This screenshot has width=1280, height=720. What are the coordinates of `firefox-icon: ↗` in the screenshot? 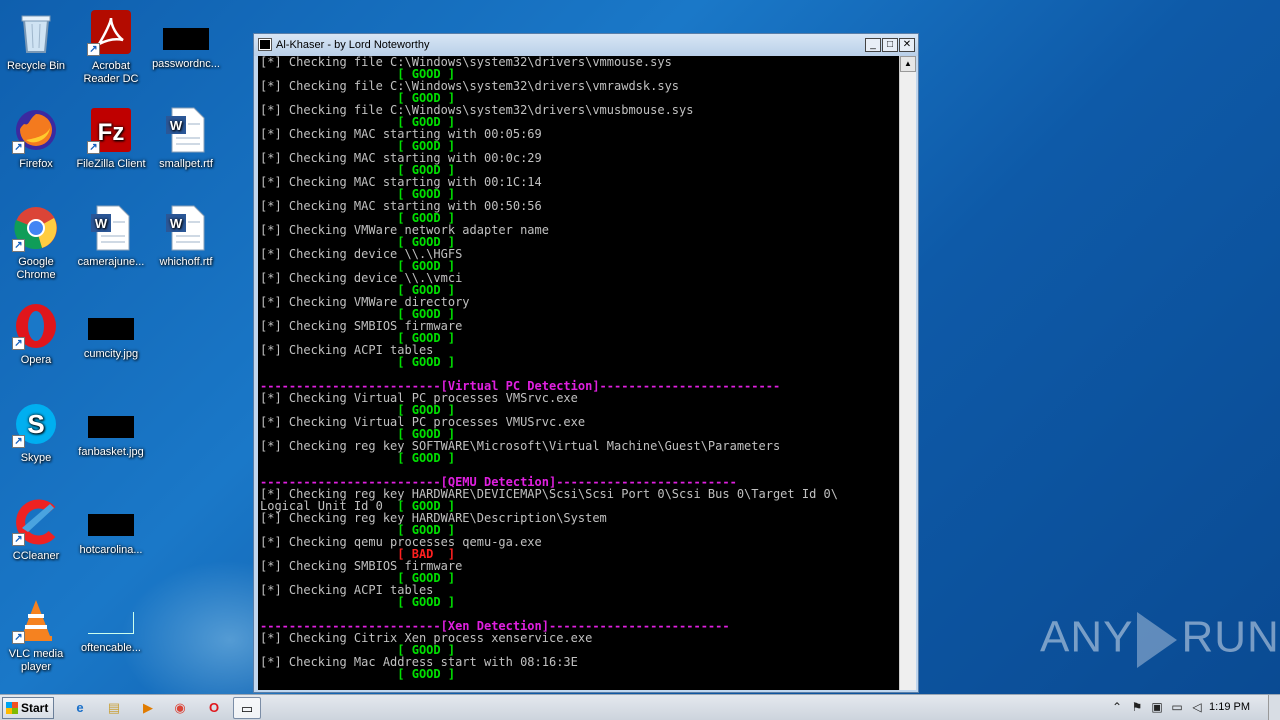 It's located at (36, 130).